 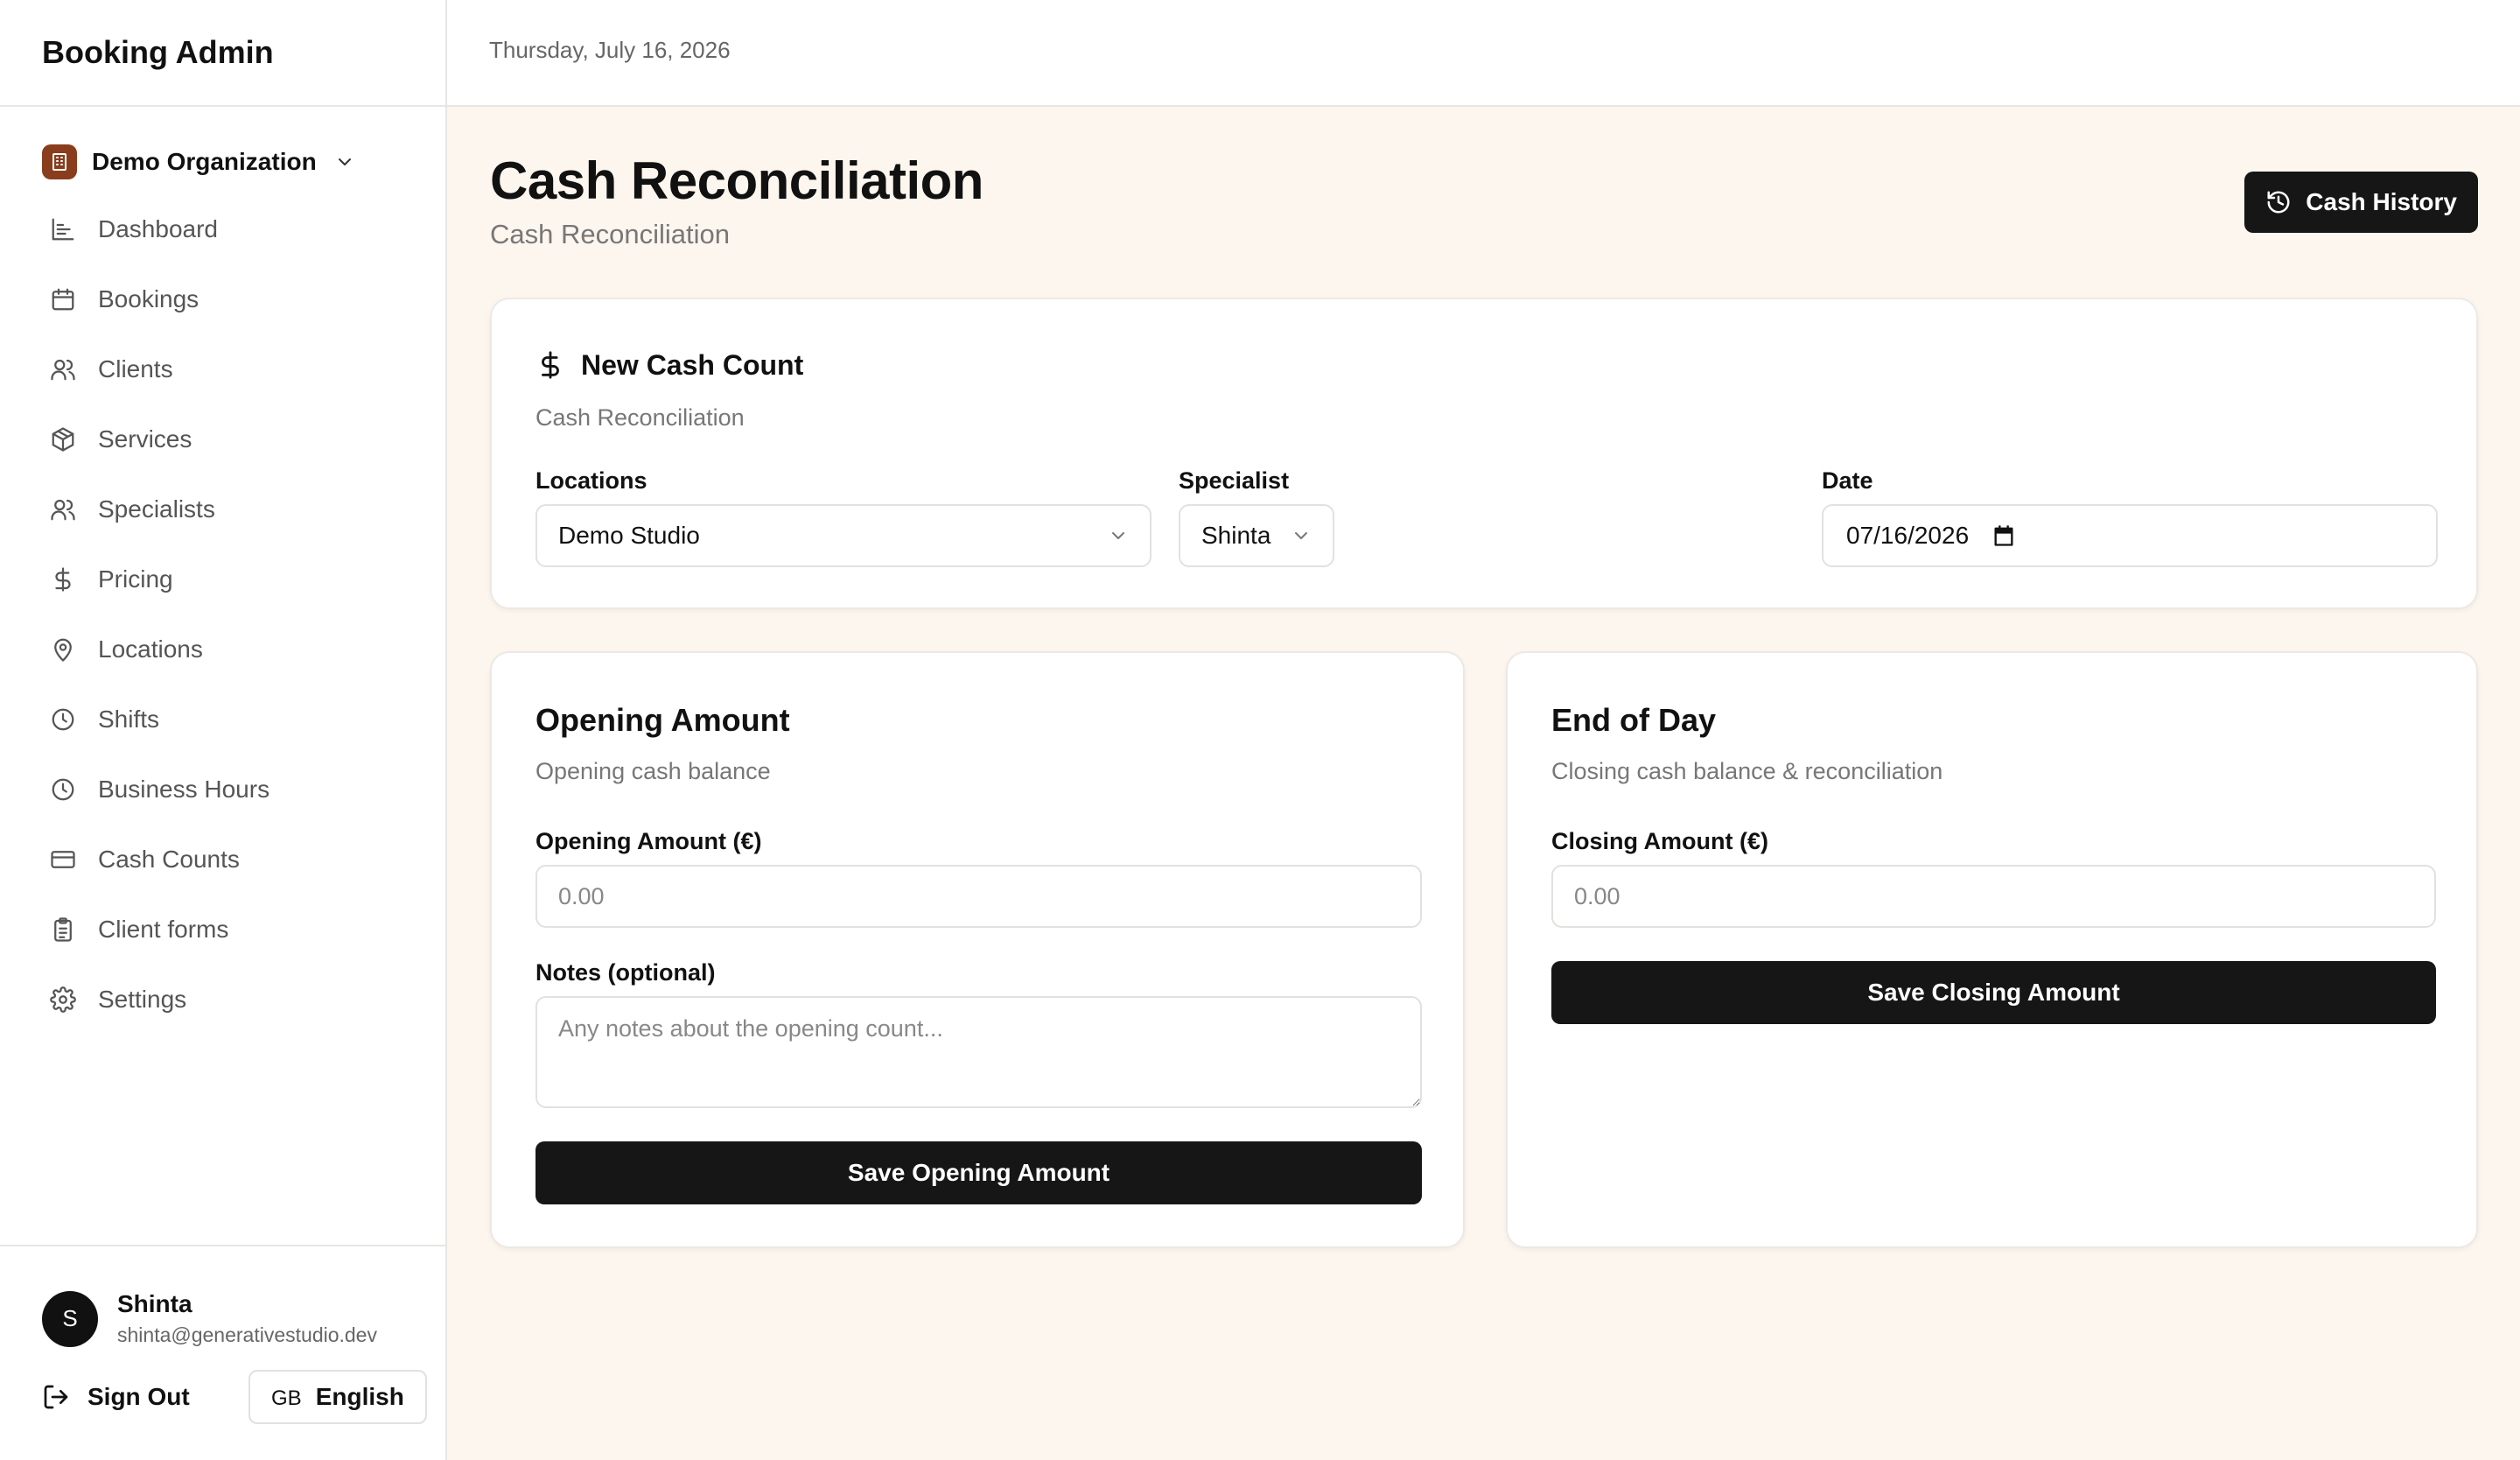 What do you see at coordinates (2381, 201) in the screenshot?
I see `cash-history-label: Cash History` at bounding box center [2381, 201].